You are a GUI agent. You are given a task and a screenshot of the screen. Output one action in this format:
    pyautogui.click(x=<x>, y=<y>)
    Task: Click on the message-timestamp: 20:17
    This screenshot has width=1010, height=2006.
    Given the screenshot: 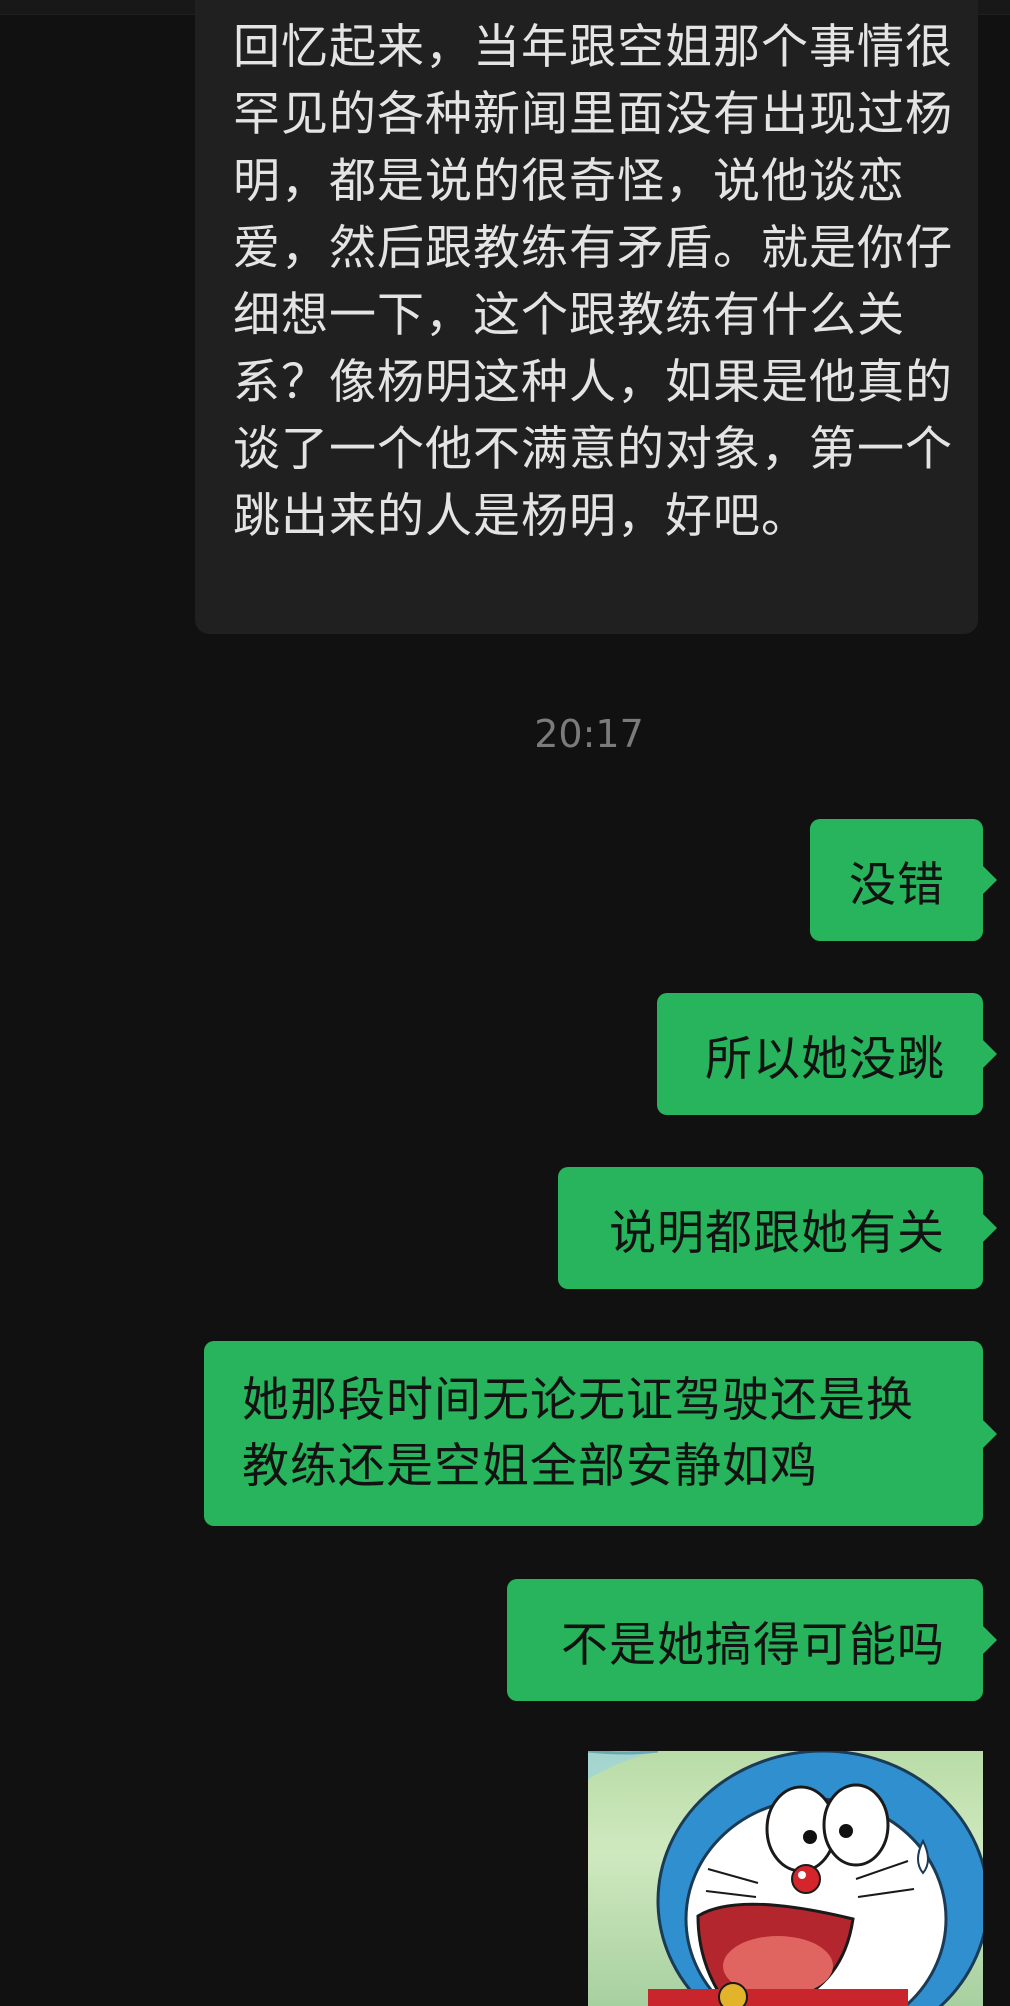 What is the action you would take?
    pyautogui.click(x=589, y=734)
    